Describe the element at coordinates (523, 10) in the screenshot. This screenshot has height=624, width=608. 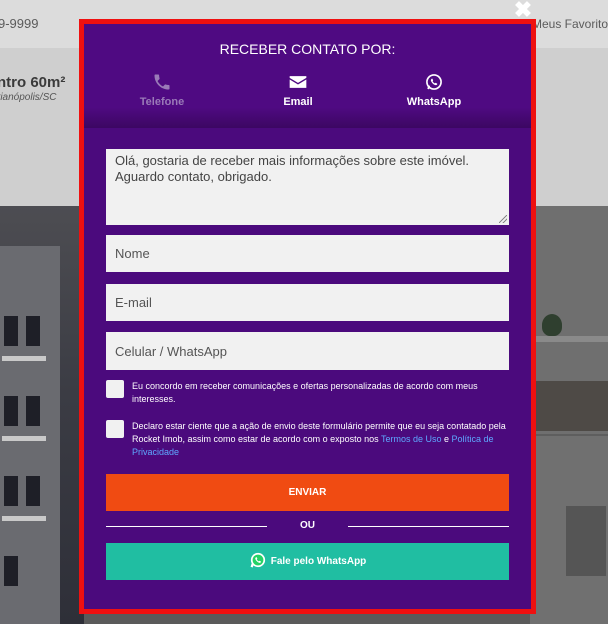
I see `close-icon: ✖` at that location.